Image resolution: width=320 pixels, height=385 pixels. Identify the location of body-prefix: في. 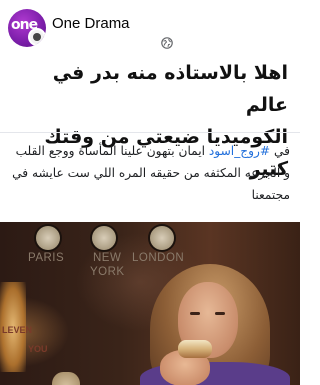
(280, 151).